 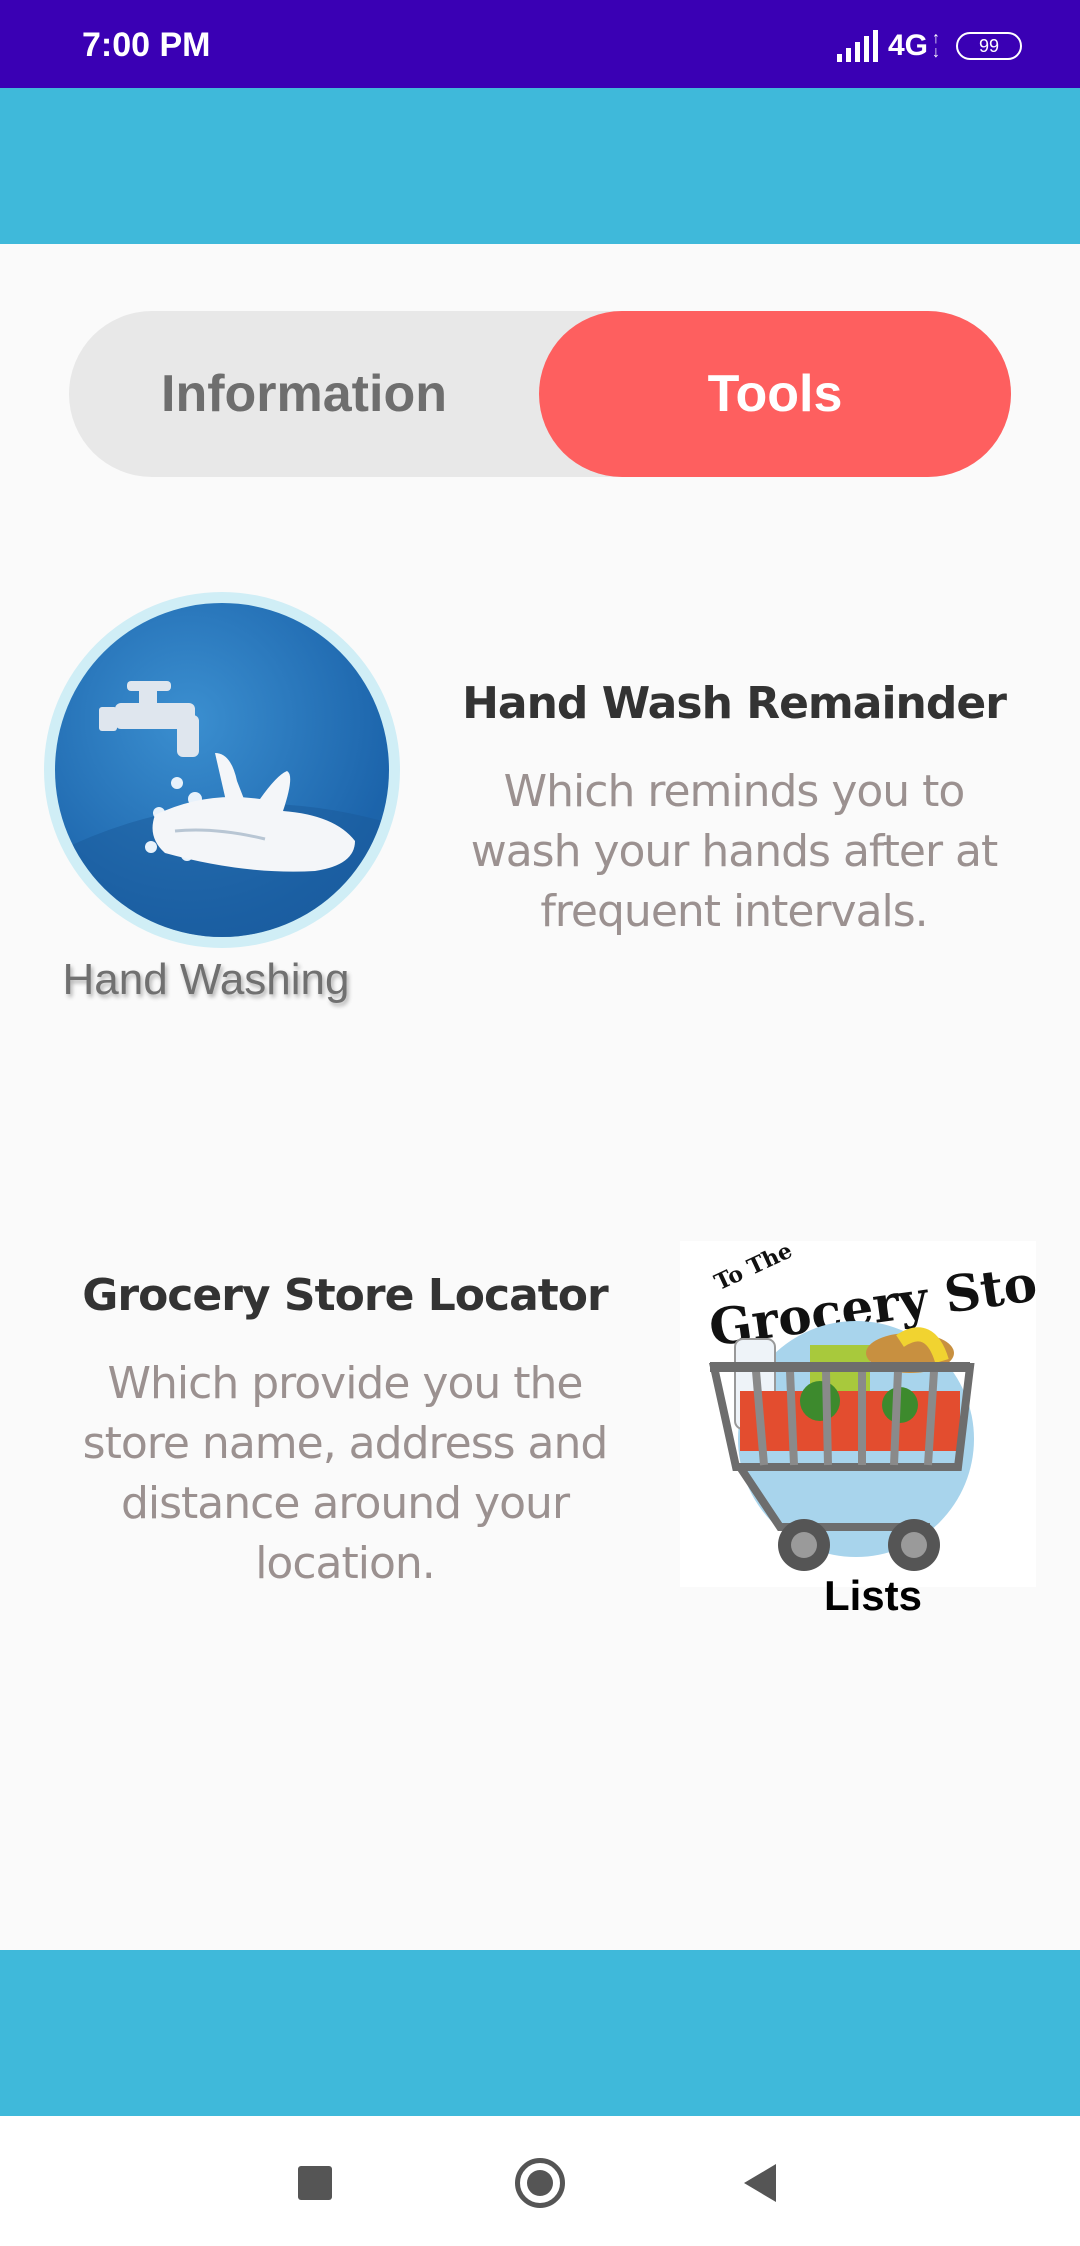 What do you see at coordinates (760, 2183) in the screenshot?
I see `back-icon` at bounding box center [760, 2183].